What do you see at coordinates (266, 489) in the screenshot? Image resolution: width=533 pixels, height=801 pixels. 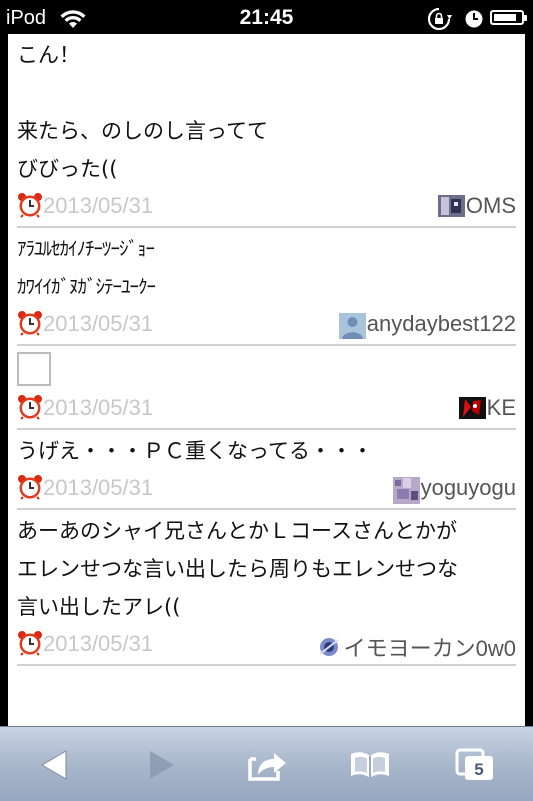 I see `comment-meta: 2013/05/31 yoguyogu` at bounding box center [266, 489].